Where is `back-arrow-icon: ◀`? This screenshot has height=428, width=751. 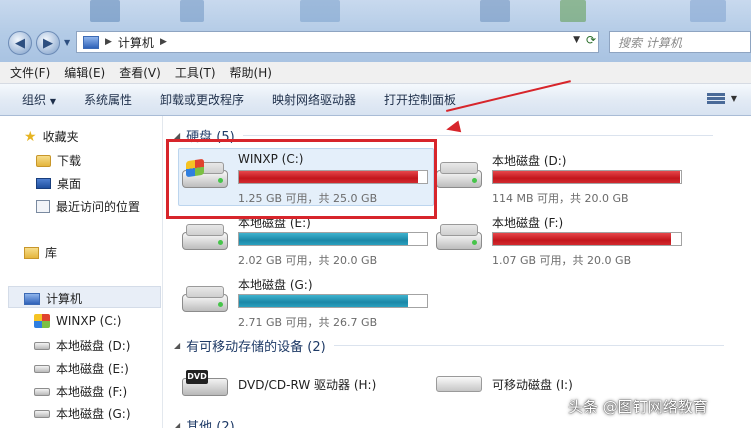 back-arrow-icon: ◀ is located at coordinates (20, 43).